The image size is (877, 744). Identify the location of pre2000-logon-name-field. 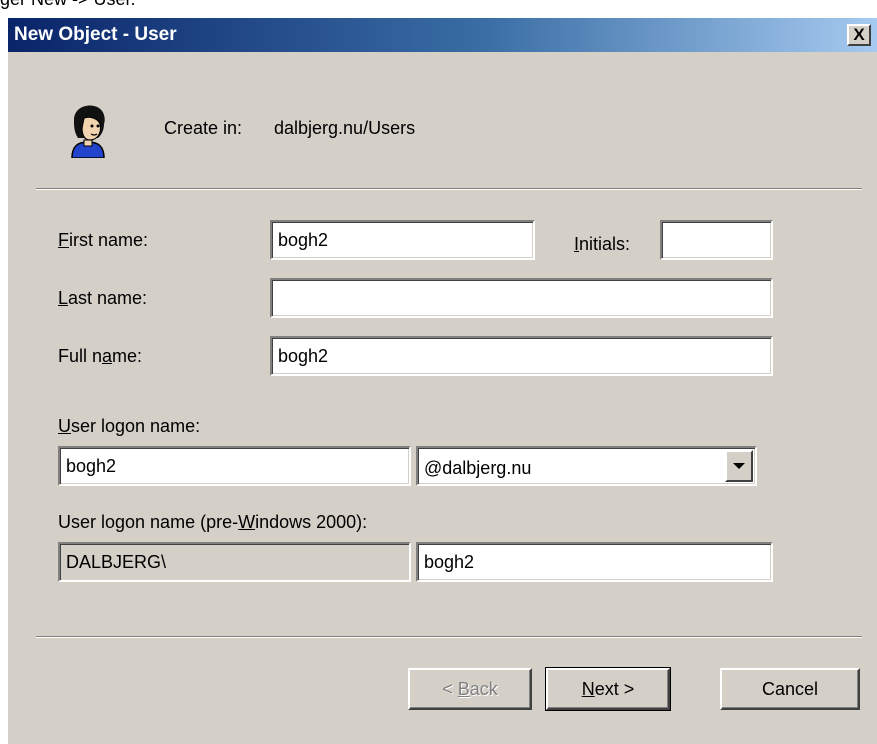
(594, 562).